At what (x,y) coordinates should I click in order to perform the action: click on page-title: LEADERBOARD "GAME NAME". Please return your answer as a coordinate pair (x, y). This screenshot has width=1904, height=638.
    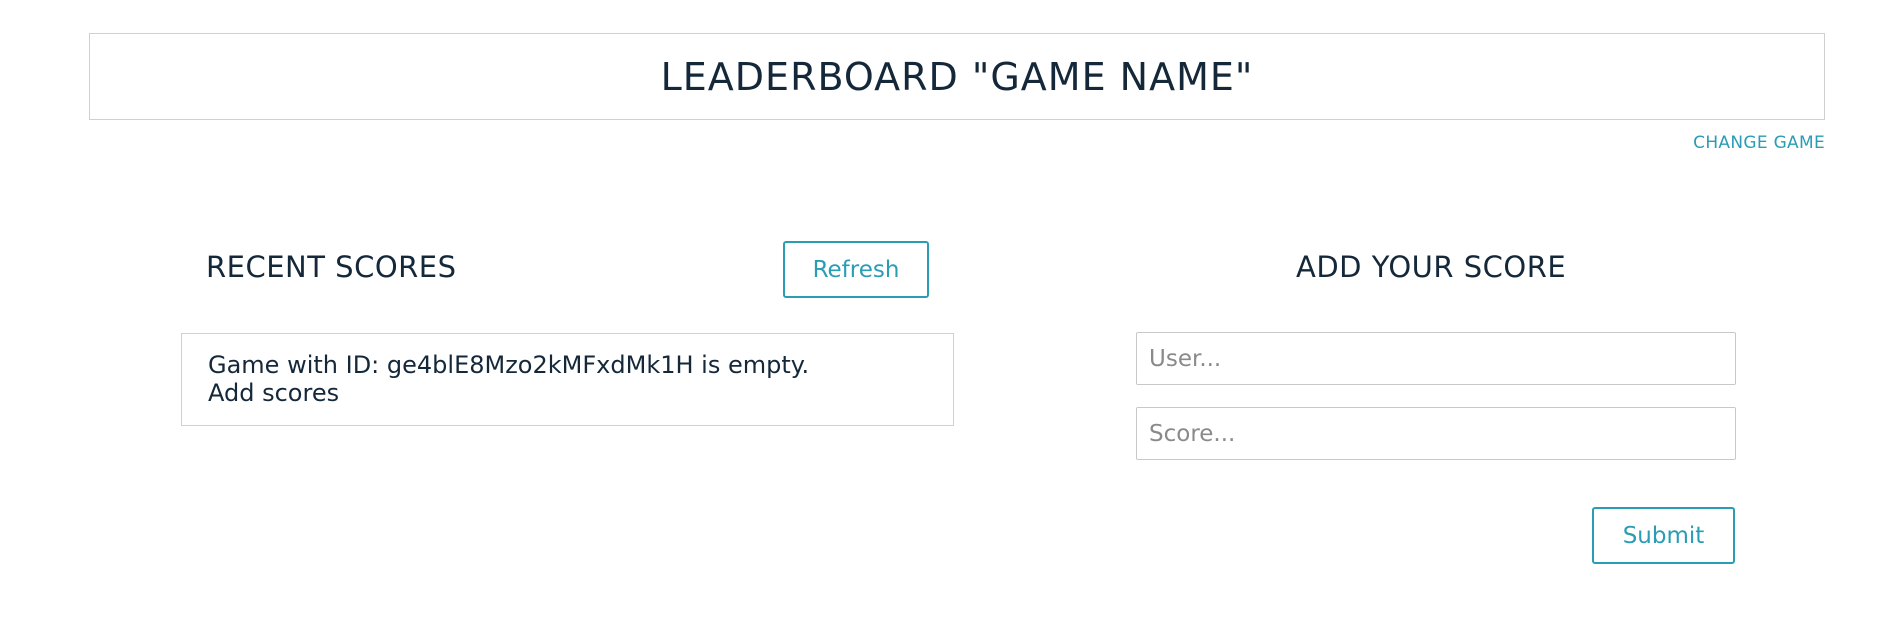
    Looking at the image, I should click on (957, 76).